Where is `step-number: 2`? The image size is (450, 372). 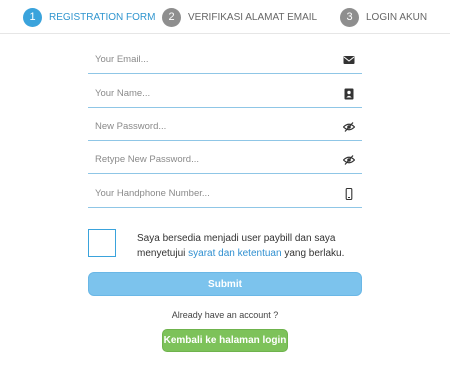 step-number: 2 is located at coordinates (171, 17).